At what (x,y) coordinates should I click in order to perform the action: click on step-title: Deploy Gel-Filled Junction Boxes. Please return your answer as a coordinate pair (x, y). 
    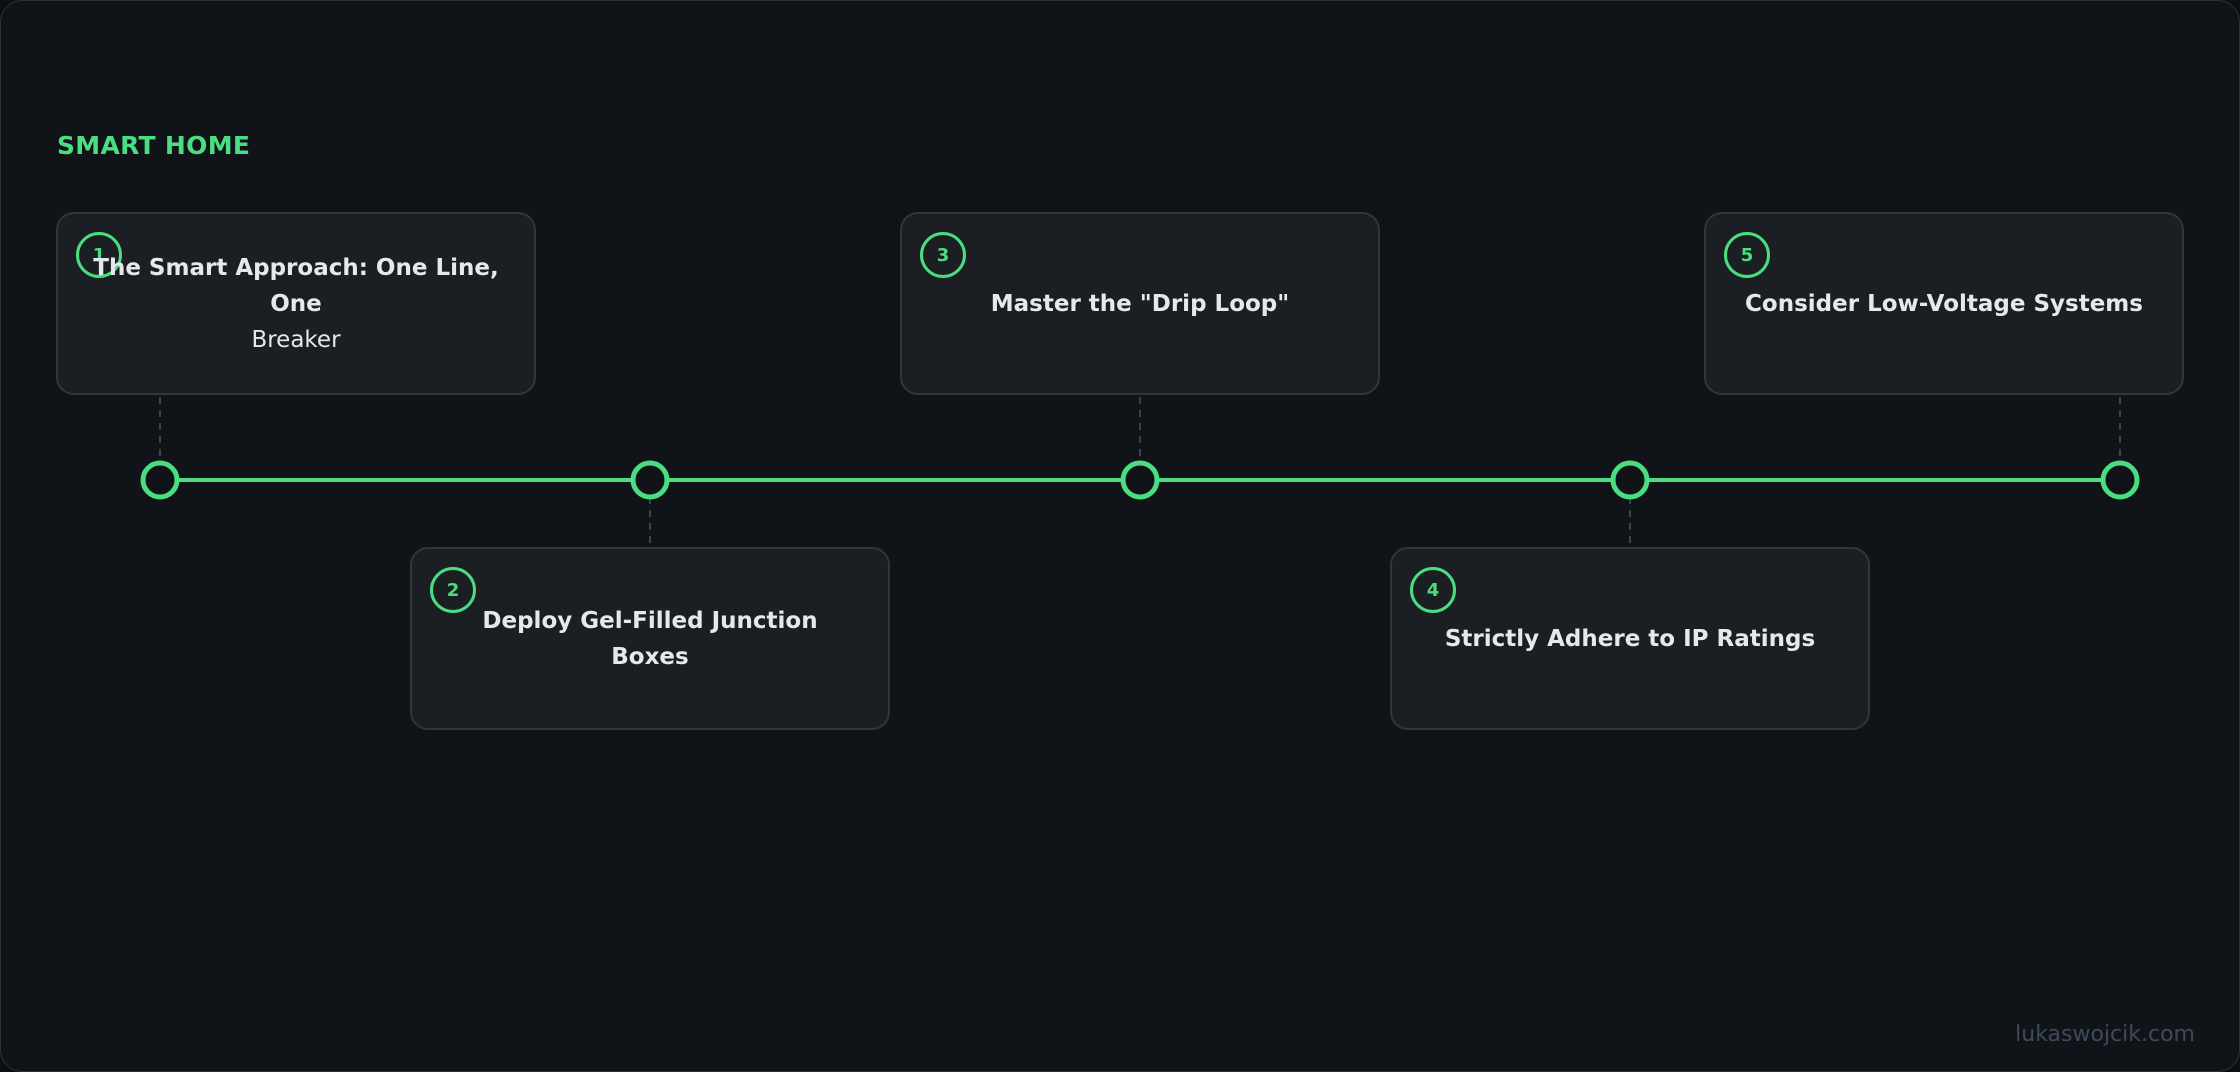
    Looking at the image, I should click on (650, 638).